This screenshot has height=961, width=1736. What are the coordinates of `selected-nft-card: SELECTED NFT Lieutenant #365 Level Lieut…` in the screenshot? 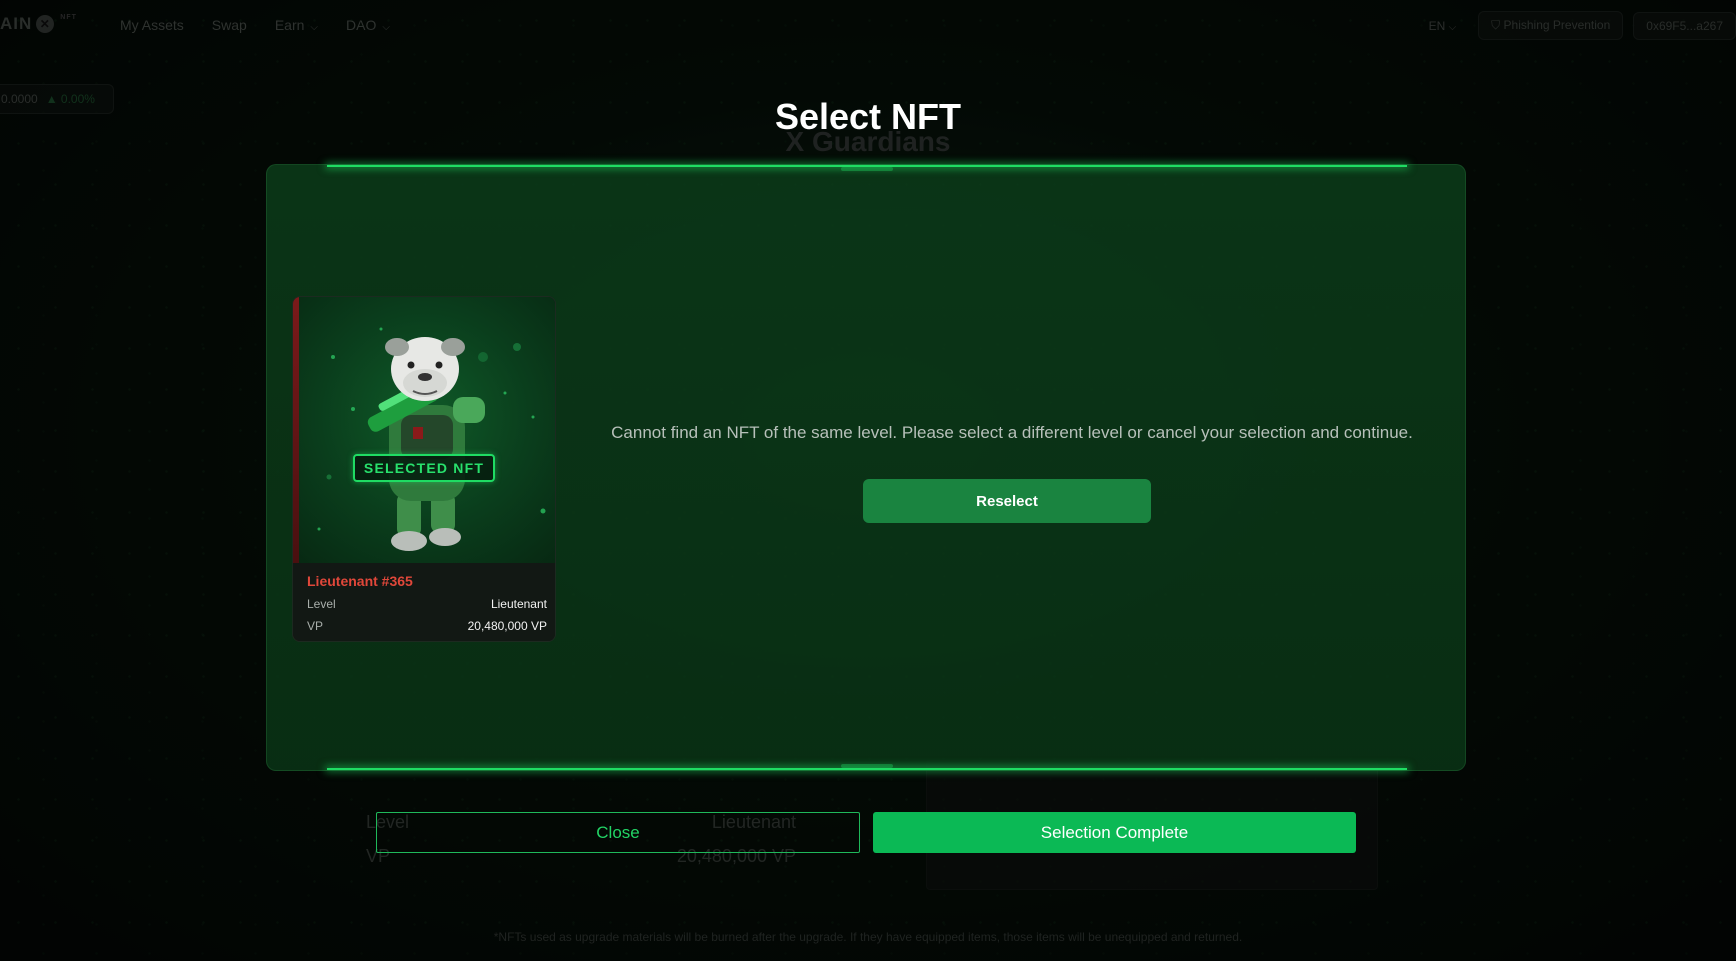 It's located at (424, 469).